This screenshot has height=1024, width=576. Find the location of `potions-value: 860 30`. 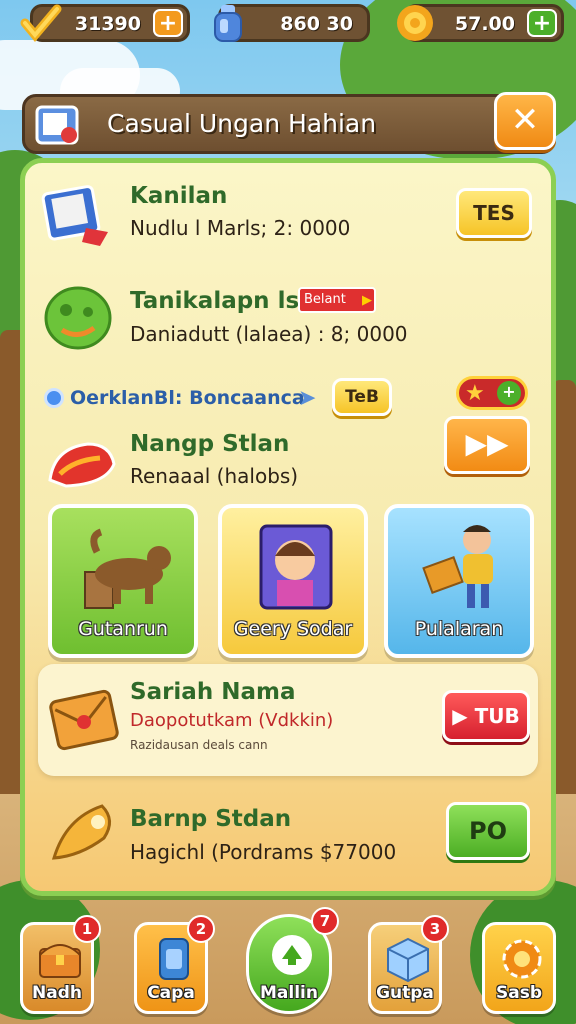

potions-value: 860 30 is located at coordinates (316, 24).